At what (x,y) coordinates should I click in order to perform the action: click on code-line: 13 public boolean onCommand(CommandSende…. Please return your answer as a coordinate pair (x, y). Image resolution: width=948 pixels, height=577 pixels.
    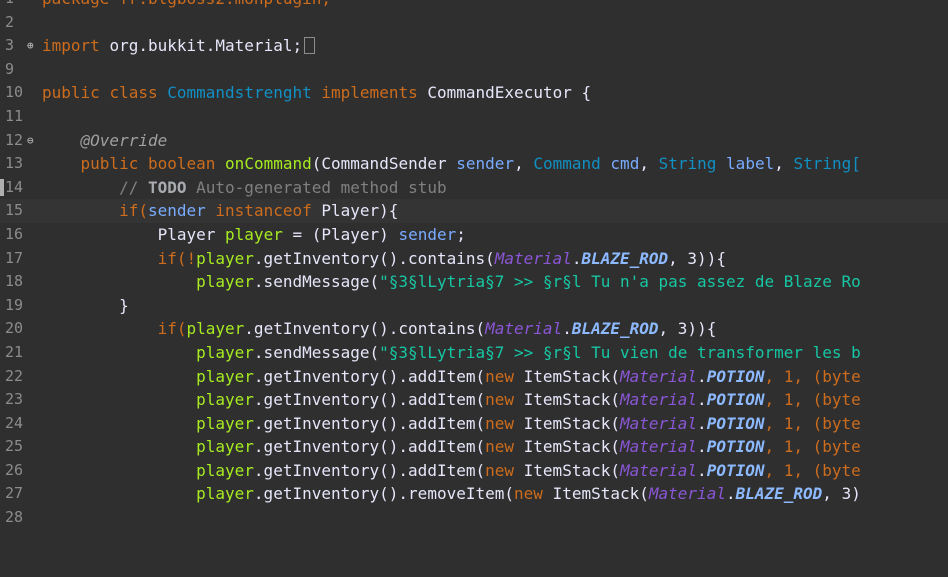
    Looking at the image, I should click on (474, 164).